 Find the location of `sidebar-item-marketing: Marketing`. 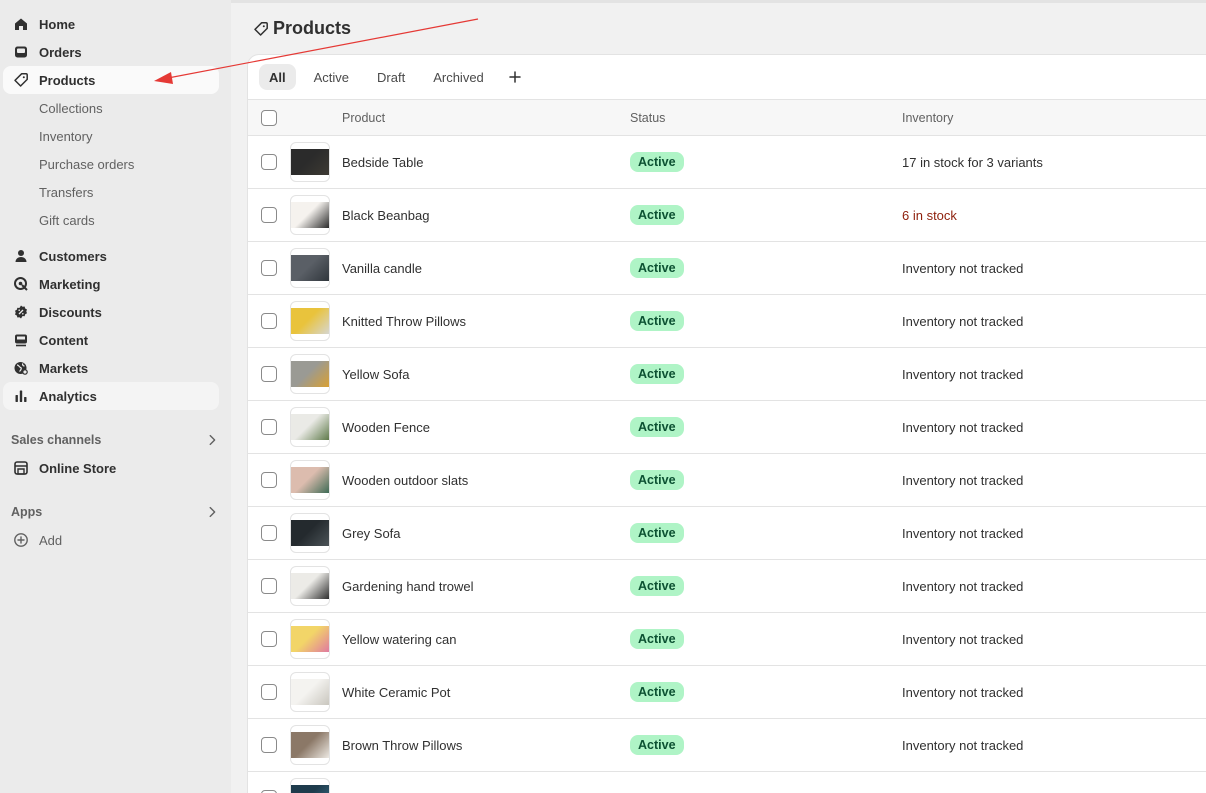

sidebar-item-marketing: Marketing is located at coordinates (111, 284).